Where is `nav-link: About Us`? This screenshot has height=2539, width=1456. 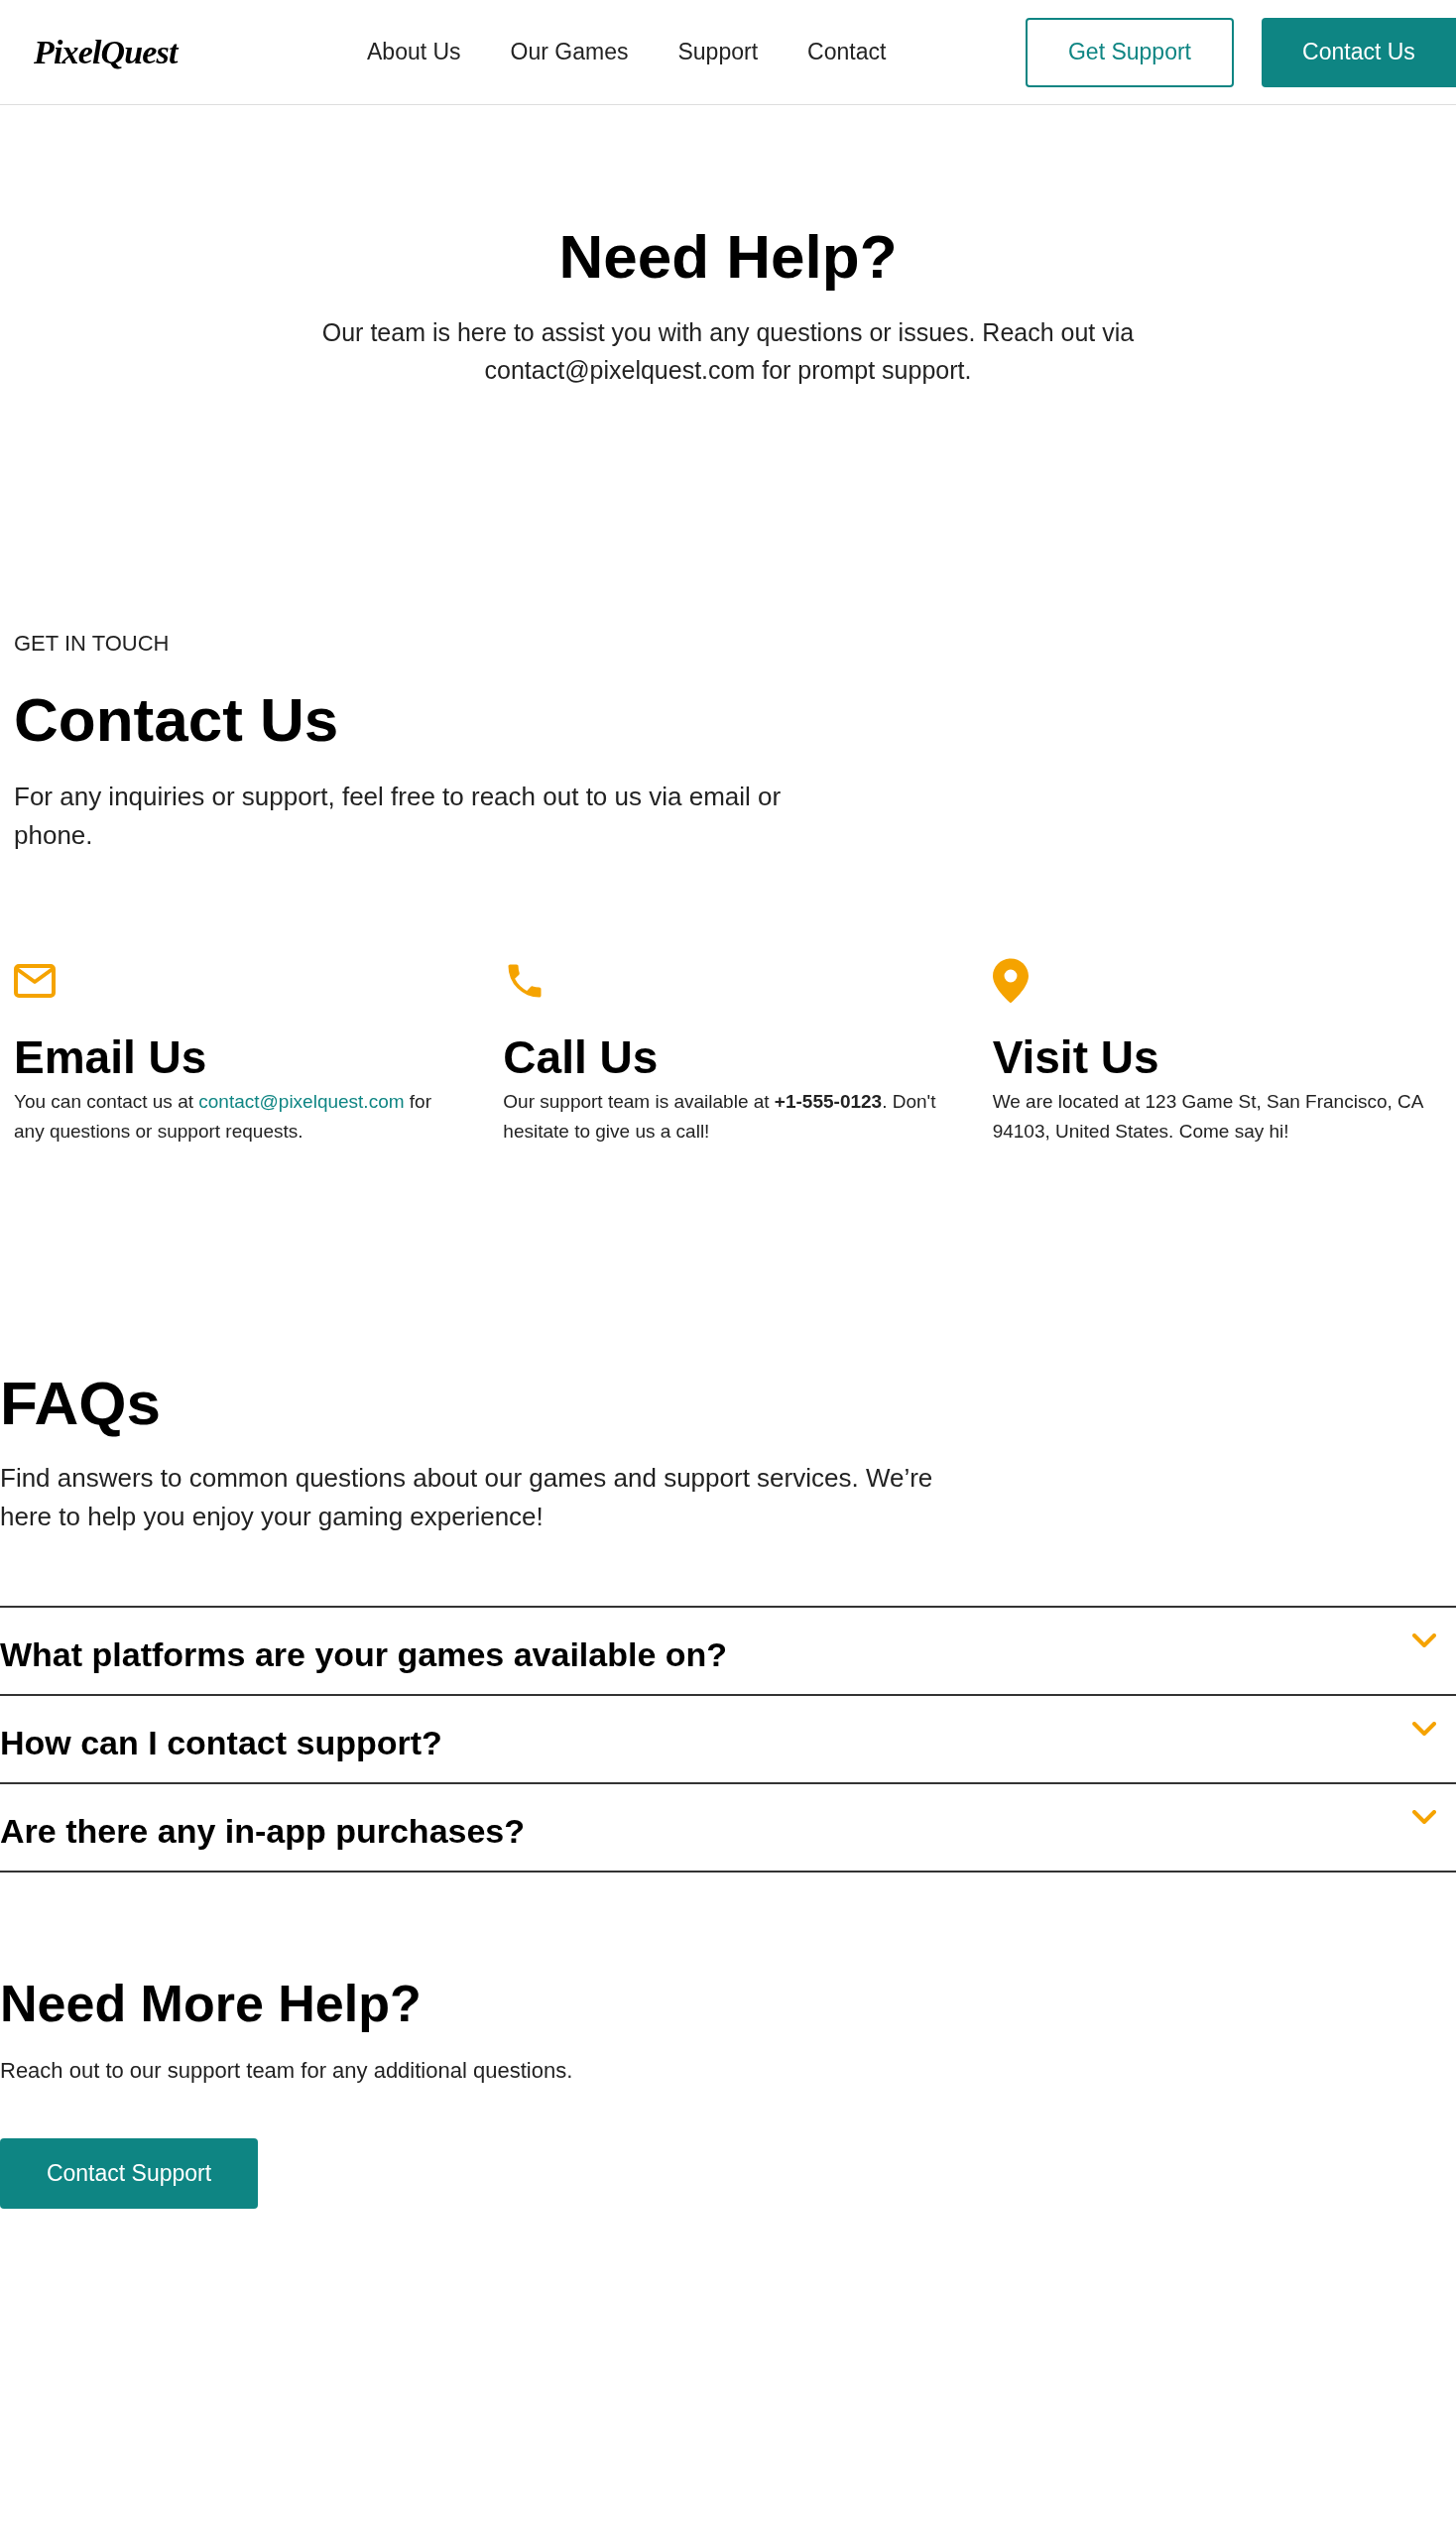 nav-link: About Us is located at coordinates (414, 52).